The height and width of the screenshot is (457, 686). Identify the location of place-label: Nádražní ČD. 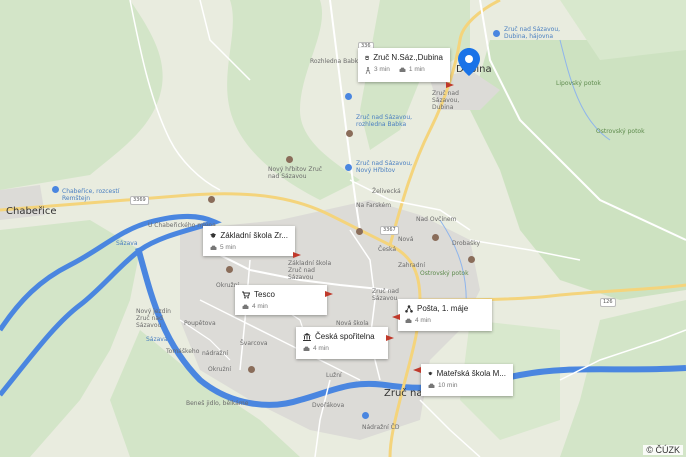
(381, 427).